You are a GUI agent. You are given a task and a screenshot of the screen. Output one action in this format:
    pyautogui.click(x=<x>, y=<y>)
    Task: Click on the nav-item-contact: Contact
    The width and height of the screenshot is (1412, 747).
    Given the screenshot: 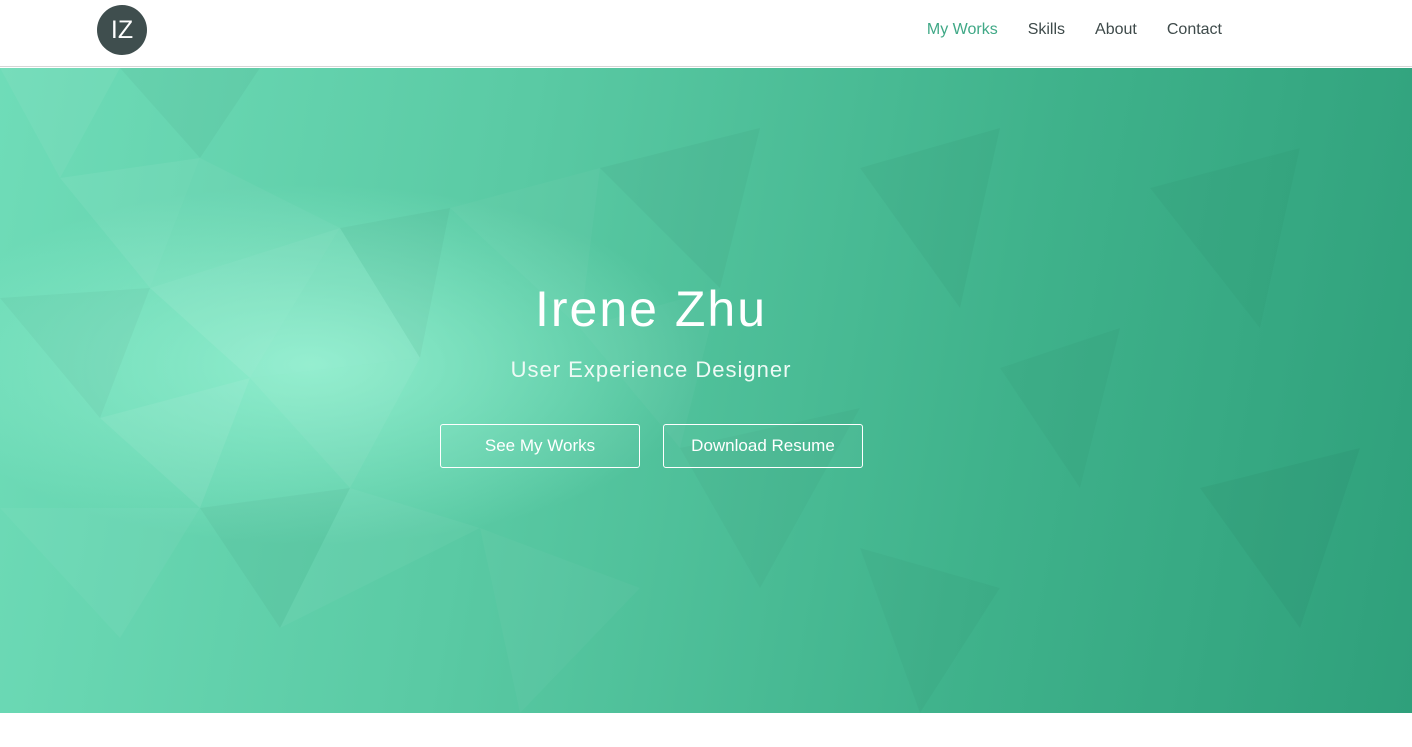 What is the action you would take?
    pyautogui.click(x=1194, y=30)
    